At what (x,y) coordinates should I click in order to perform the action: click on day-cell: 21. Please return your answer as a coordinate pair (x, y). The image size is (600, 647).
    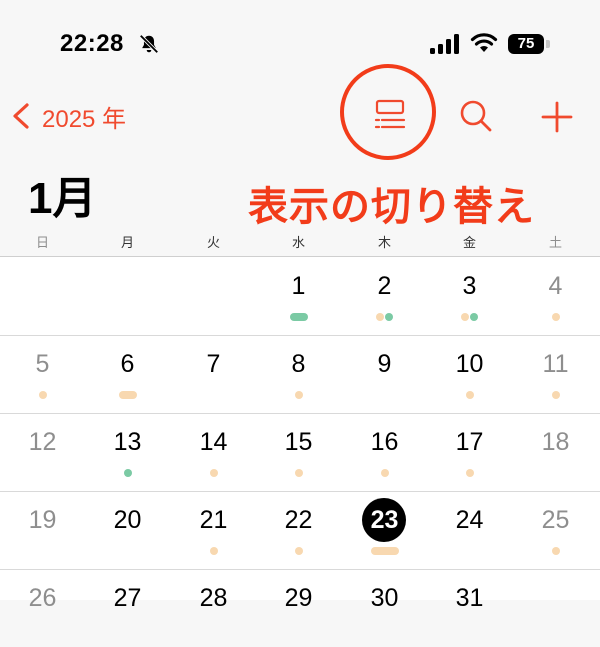
    Looking at the image, I should click on (213, 530).